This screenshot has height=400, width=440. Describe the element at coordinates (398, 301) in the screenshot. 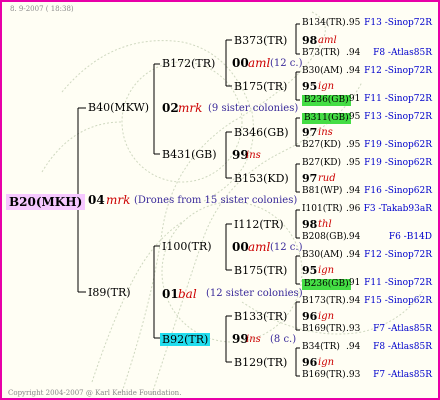

I see `g4-reference: F15 -Sinop62R` at that location.